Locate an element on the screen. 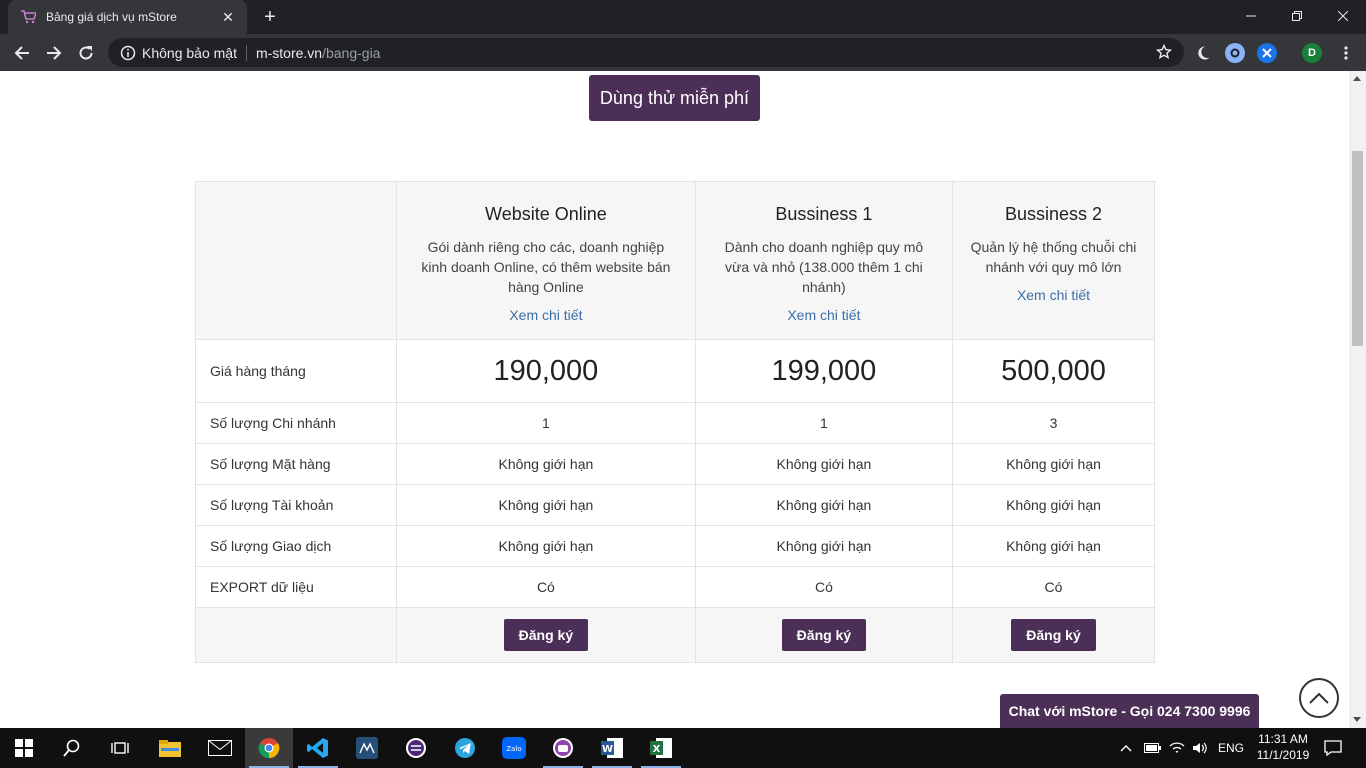 This screenshot has height=768, width=1366. dark-mode-icon is located at coordinates (1203, 53).